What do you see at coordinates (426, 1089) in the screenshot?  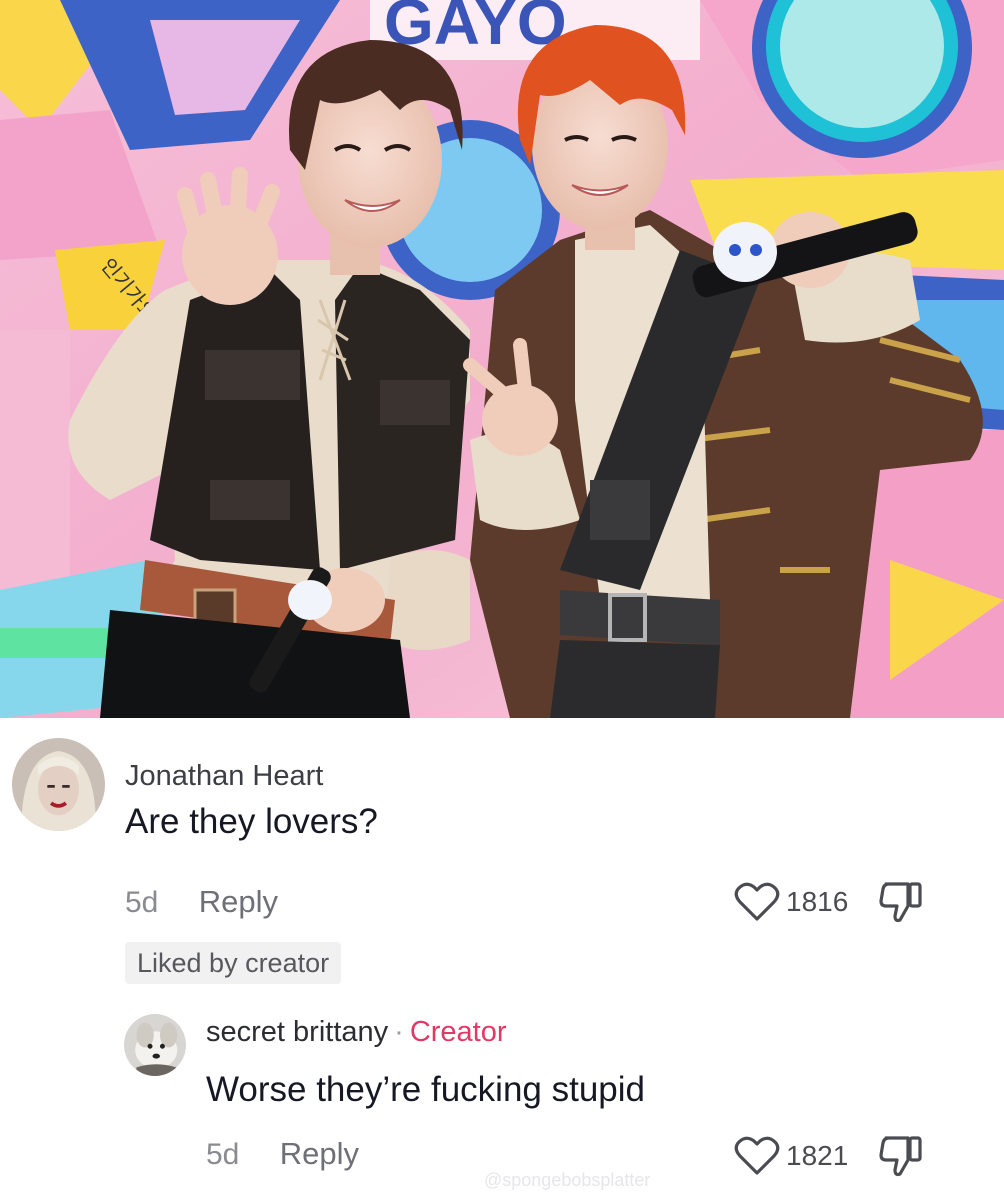 I see `comment-text: Worse they’re fucking stupid` at bounding box center [426, 1089].